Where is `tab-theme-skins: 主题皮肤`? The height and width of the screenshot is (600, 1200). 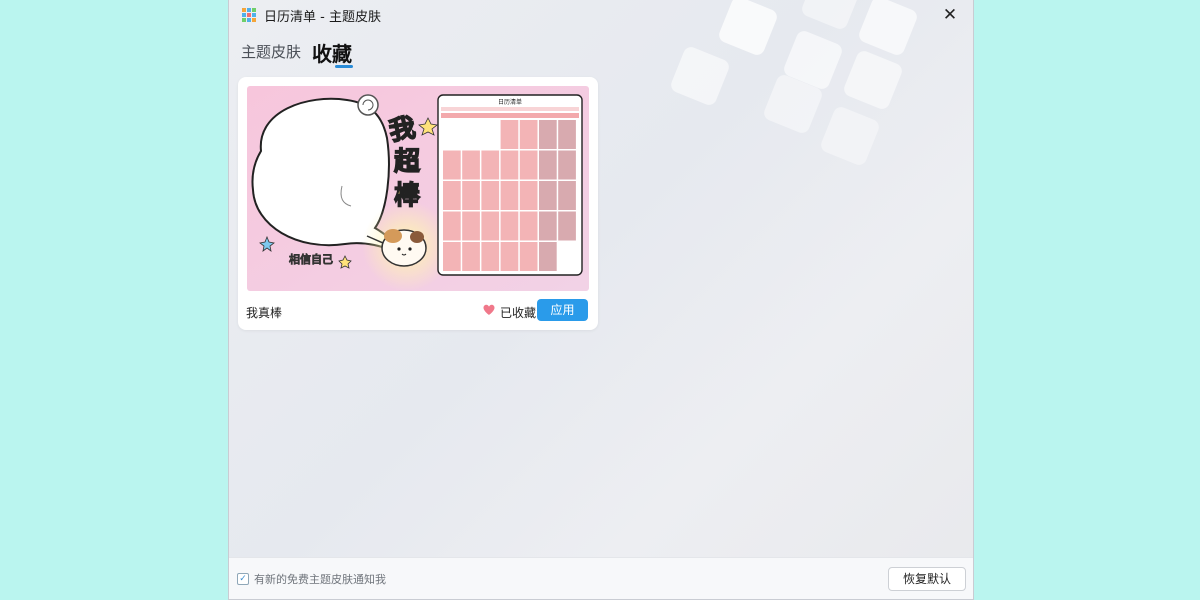 tab-theme-skins: 主题皮肤 is located at coordinates (271, 51).